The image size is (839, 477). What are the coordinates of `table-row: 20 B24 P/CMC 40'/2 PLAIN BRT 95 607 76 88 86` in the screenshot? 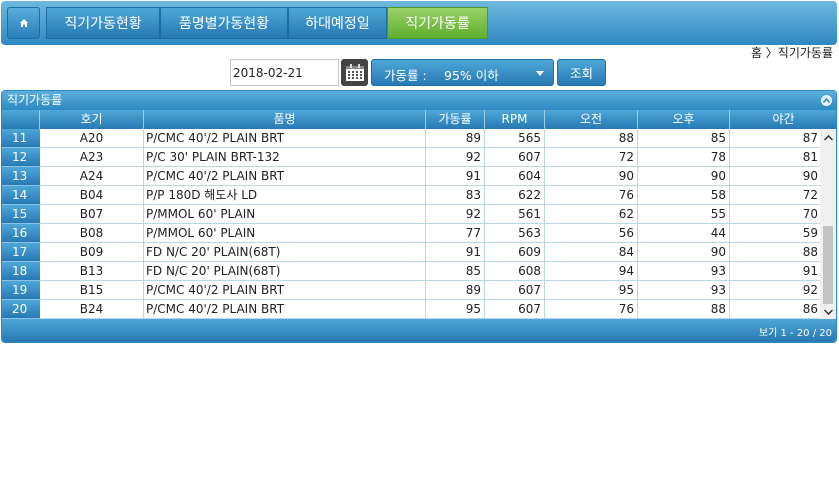 It's located at (412, 309).